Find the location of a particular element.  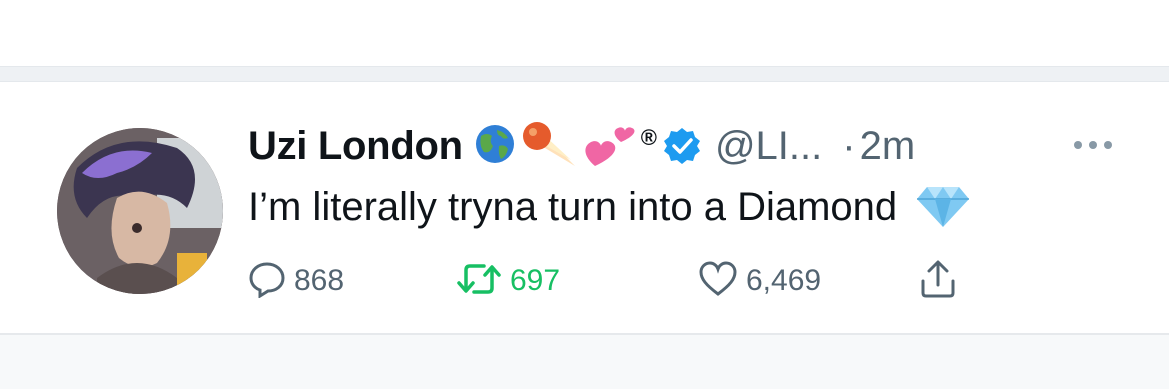

globe-emoji-icon is located at coordinates (495, 146).